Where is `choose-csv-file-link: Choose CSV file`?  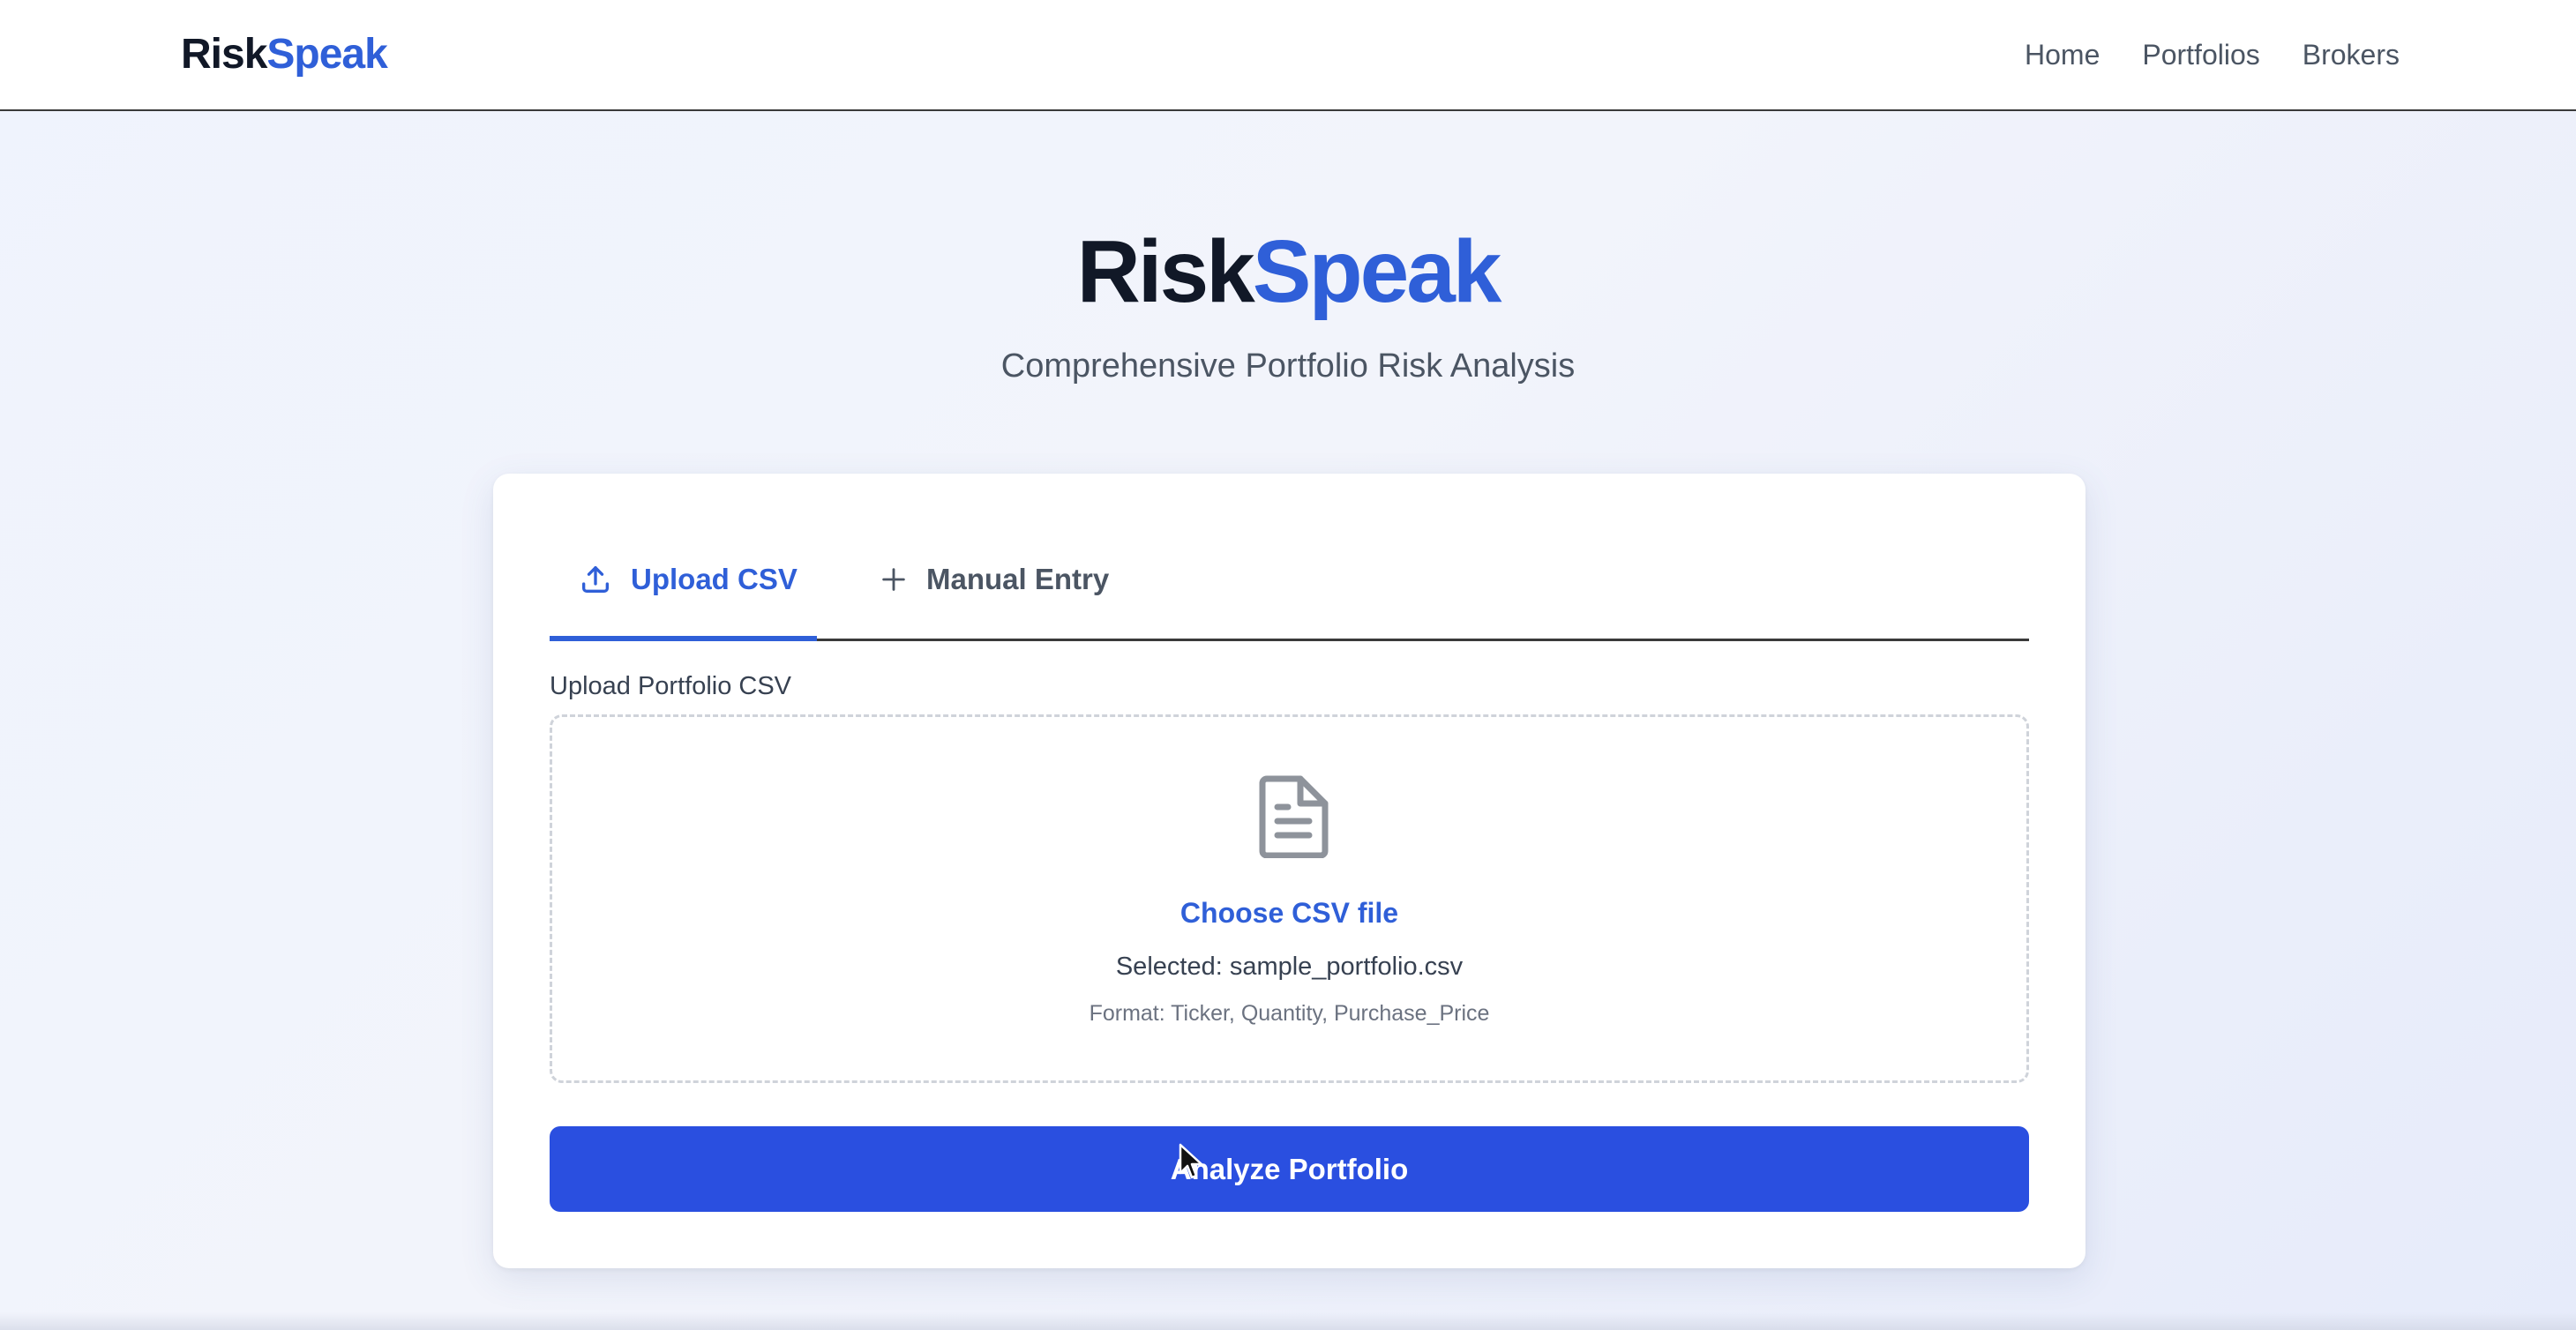
choose-csv-file-link: Choose CSV file is located at coordinates (1289, 912).